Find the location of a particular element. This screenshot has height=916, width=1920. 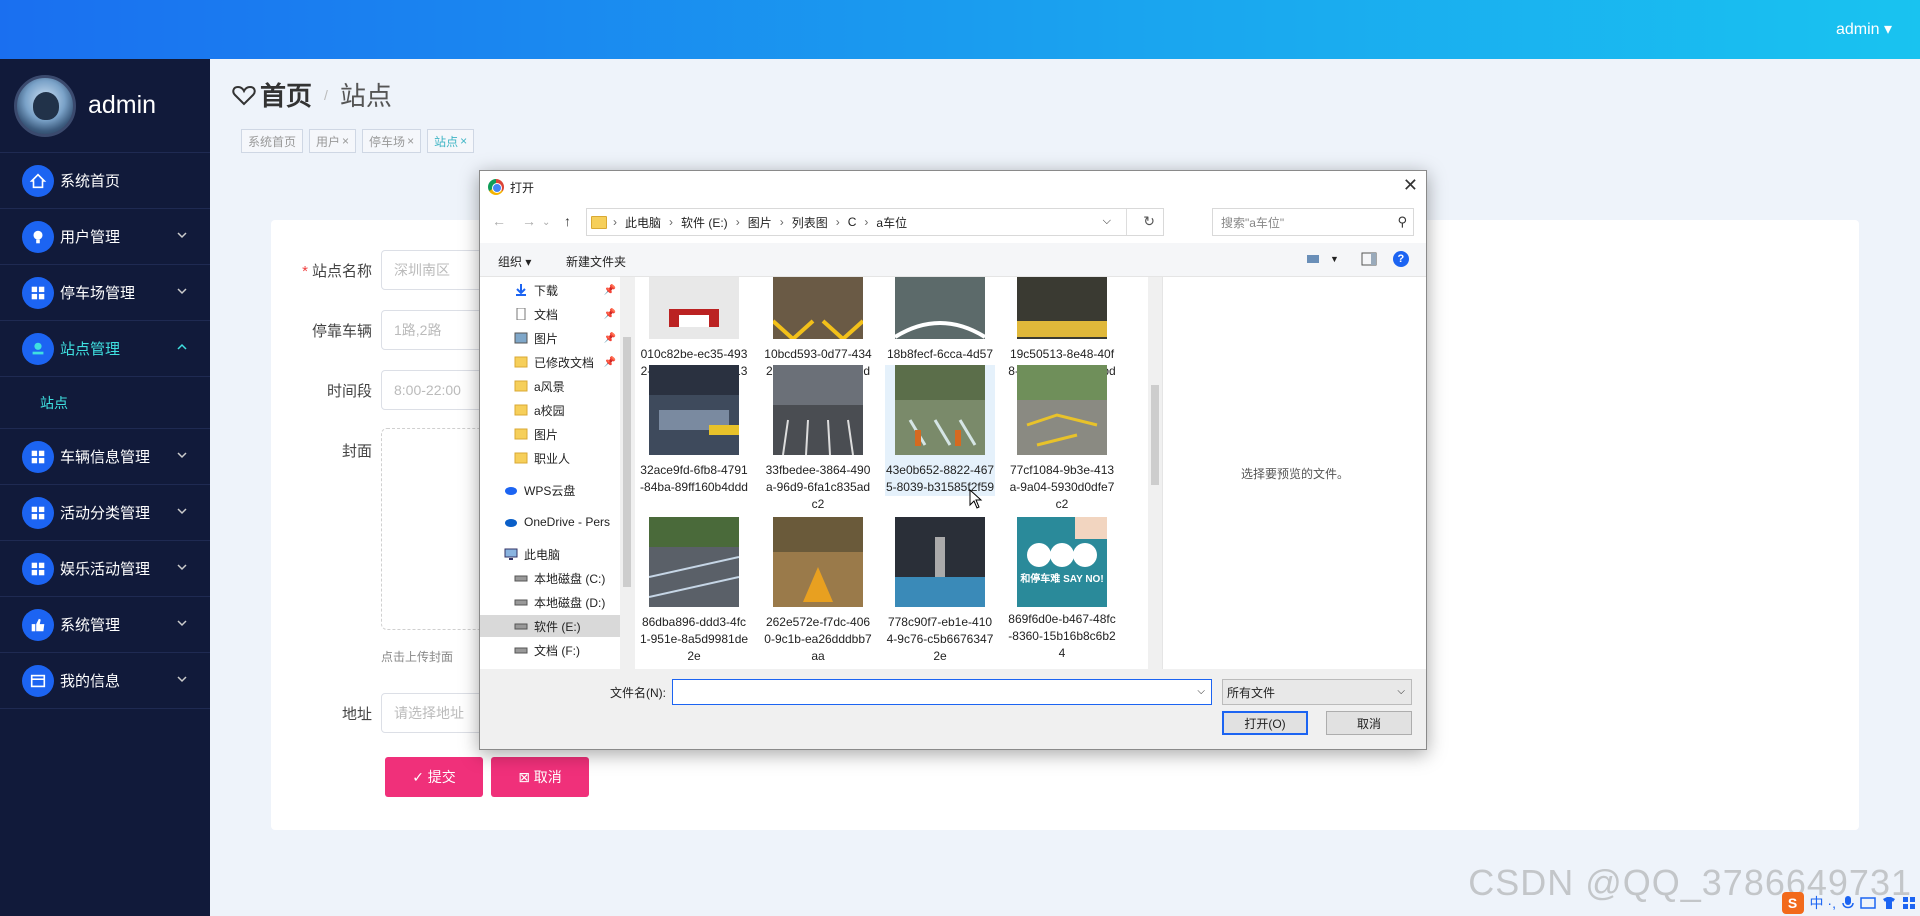

refresh-icon: ↻ is located at coordinates (1149, 221).